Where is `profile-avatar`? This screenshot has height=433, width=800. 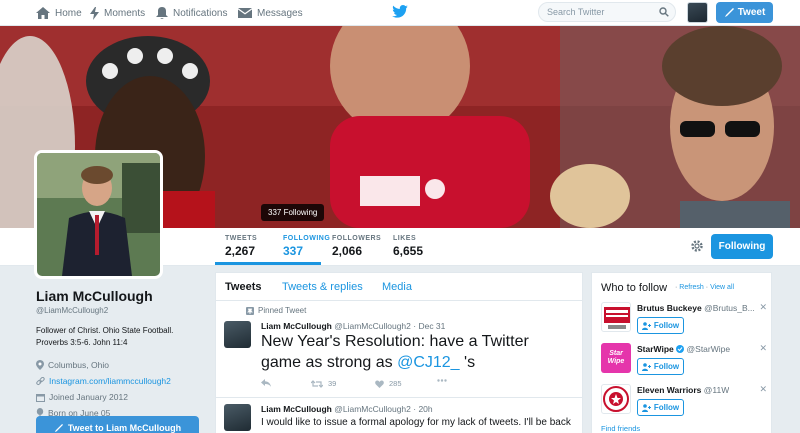 profile-avatar is located at coordinates (98, 214).